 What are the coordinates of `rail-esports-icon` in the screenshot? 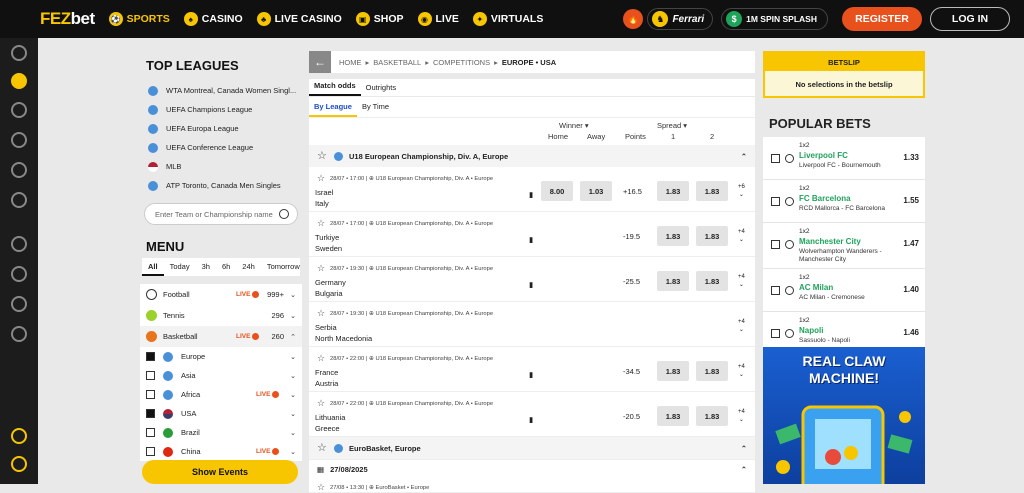 It's located at (19, 170).